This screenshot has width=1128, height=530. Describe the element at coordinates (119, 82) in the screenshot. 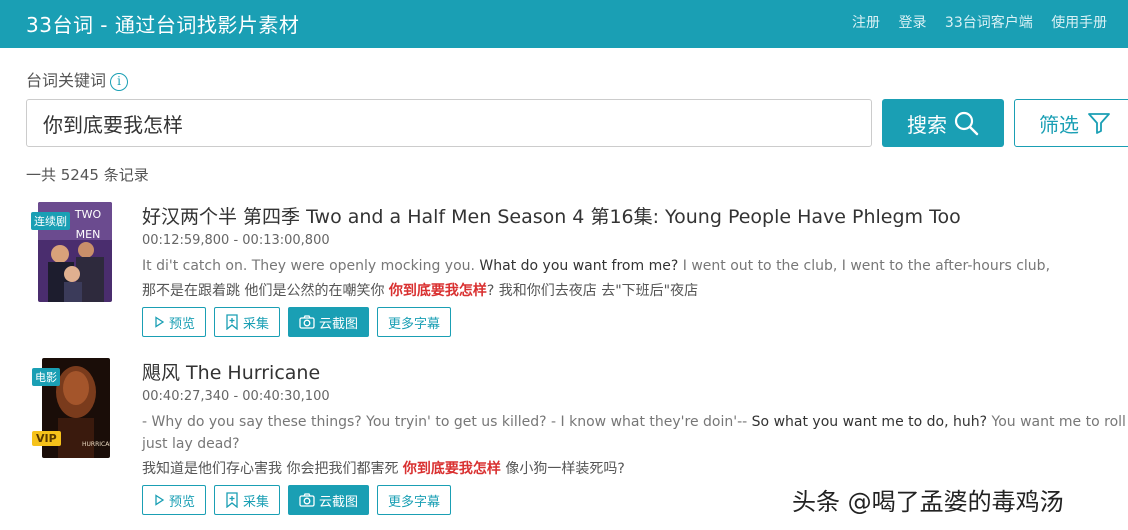

I see `info-icon: i` at that location.